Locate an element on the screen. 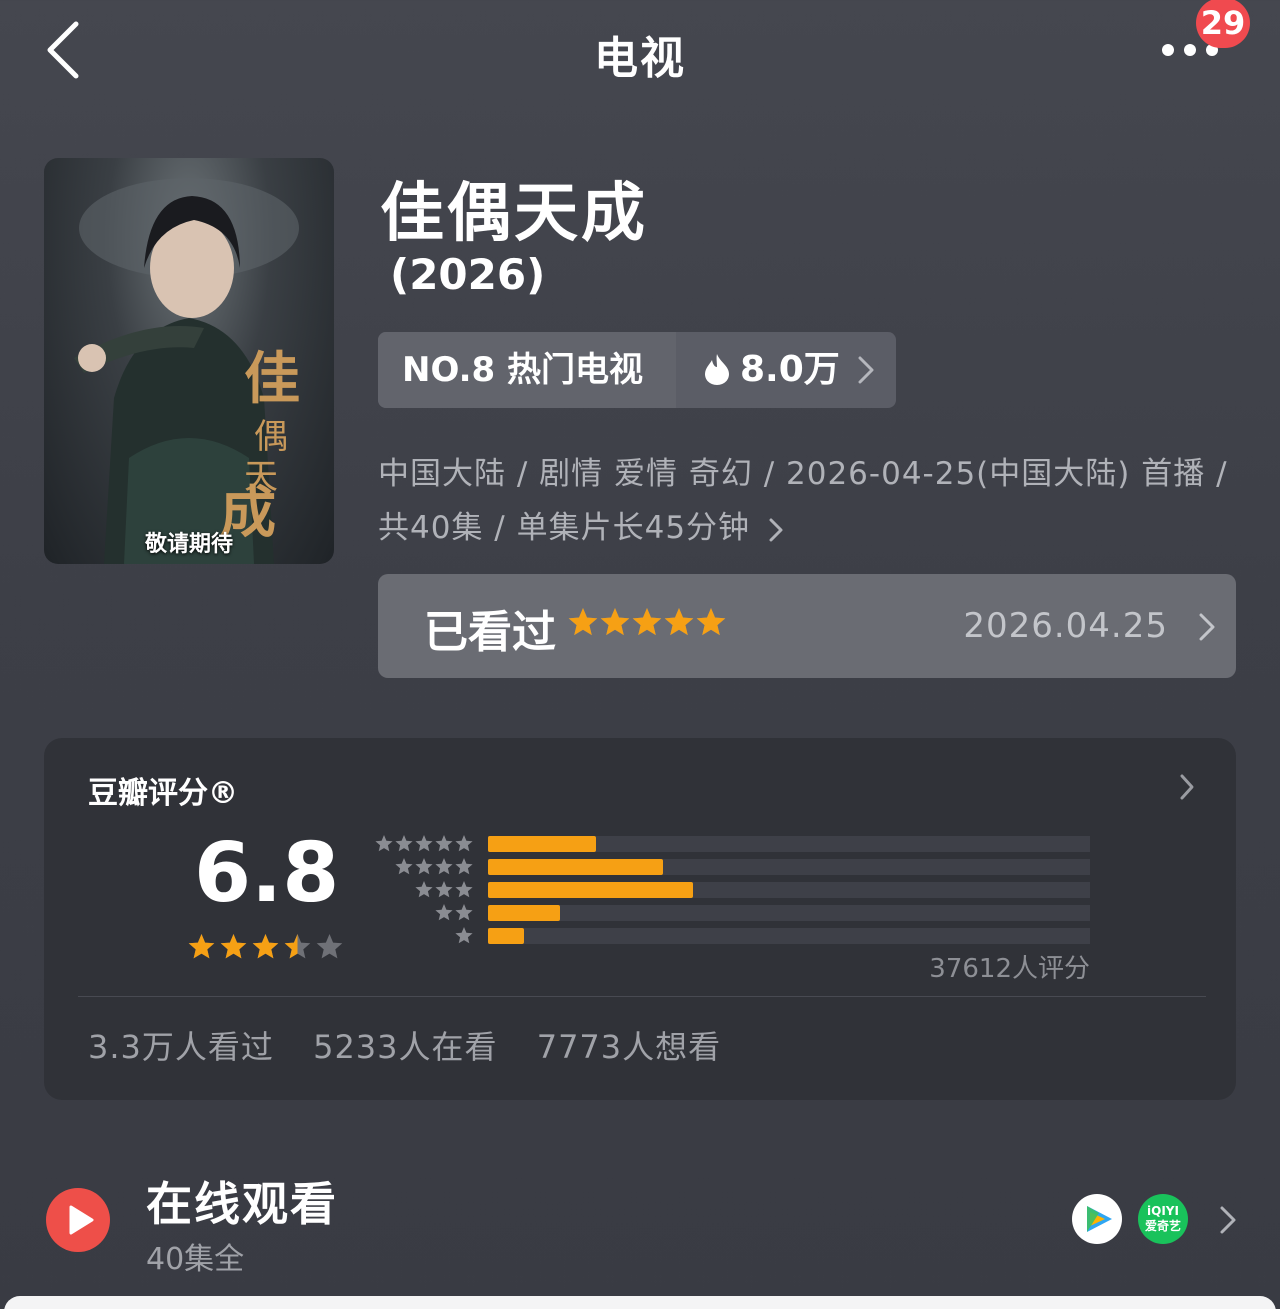 The width and height of the screenshot is (1280, 1309). hot-count-button: 8.0万 is located at coordinates (786, 370).